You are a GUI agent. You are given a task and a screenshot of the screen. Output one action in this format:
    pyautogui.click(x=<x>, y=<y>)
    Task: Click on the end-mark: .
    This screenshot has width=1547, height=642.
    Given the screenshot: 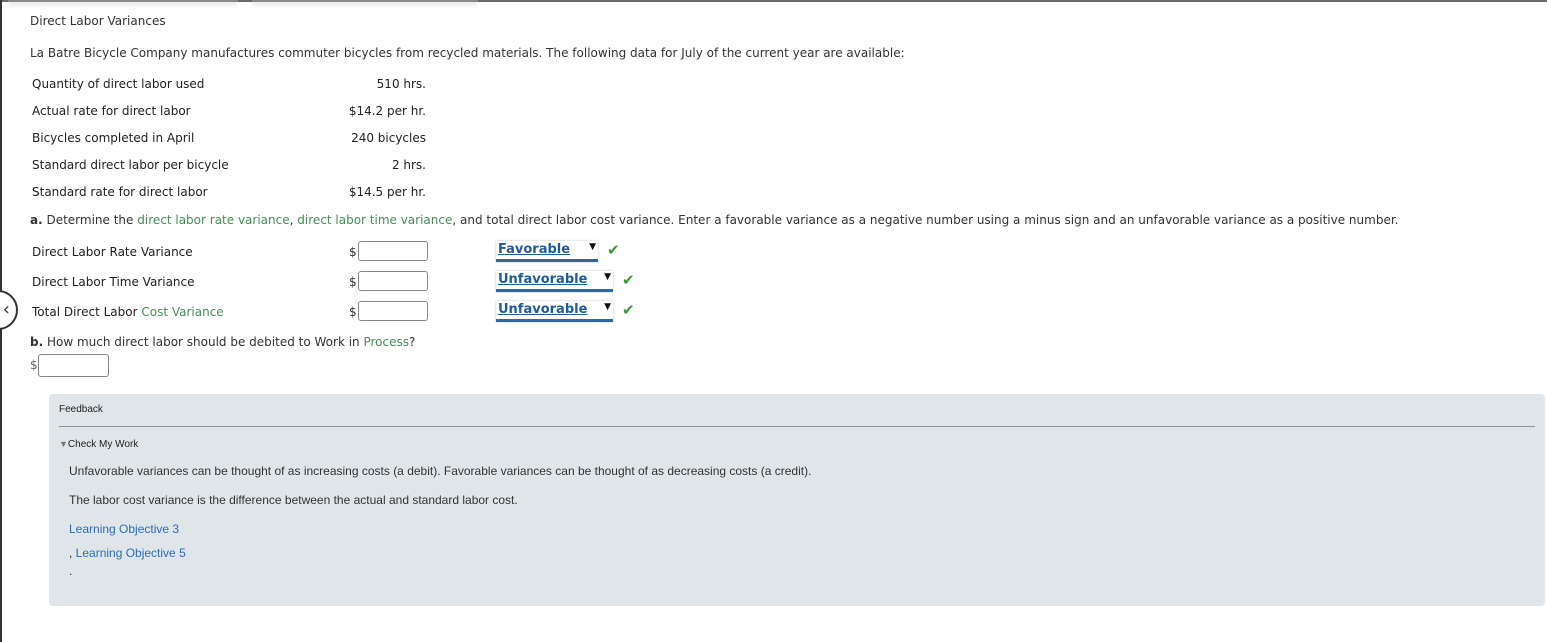 What is the action you would take?
    pyautogui.click(x=71, y=571)
    